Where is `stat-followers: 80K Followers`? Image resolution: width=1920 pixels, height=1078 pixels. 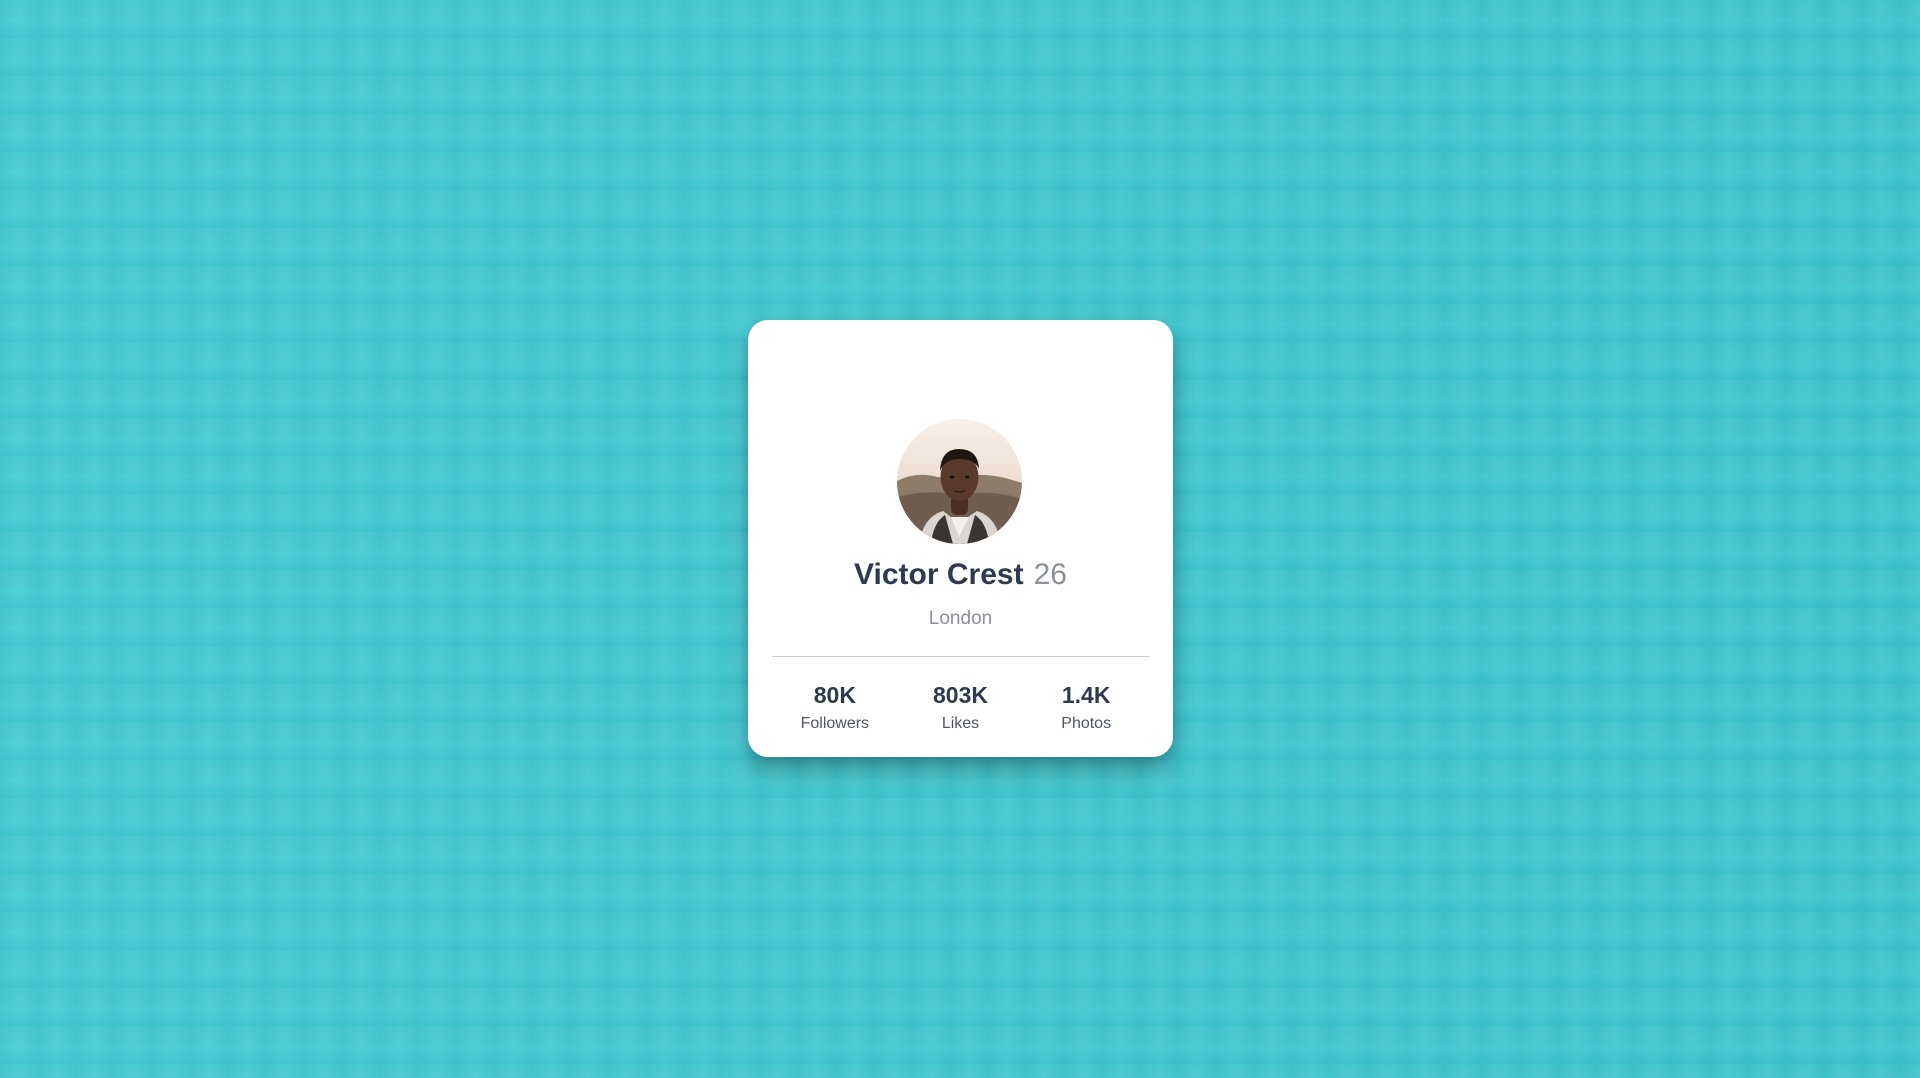
stat-followers: 80K Followers is located at coordinates (835, 707).